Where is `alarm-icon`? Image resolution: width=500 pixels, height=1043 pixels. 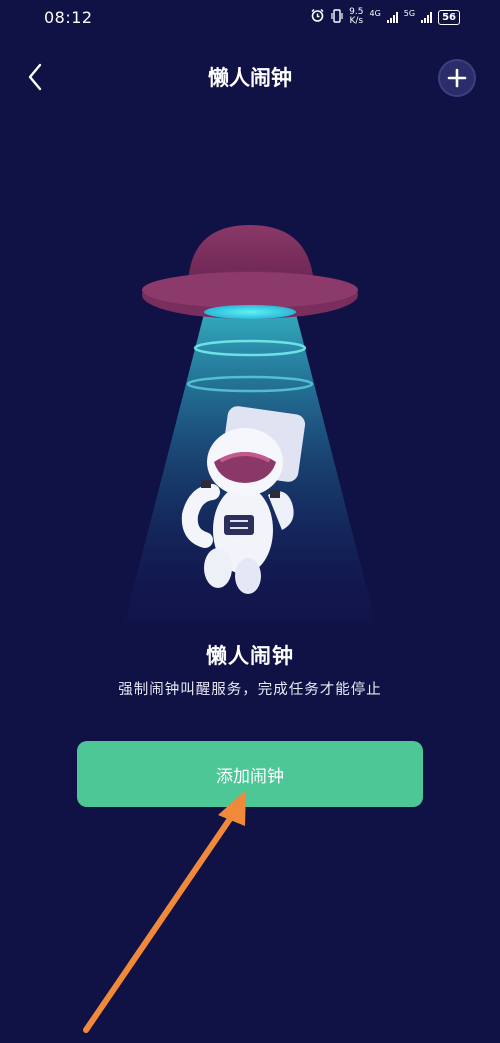 alarm-icon is located at coordinates (317, 17).